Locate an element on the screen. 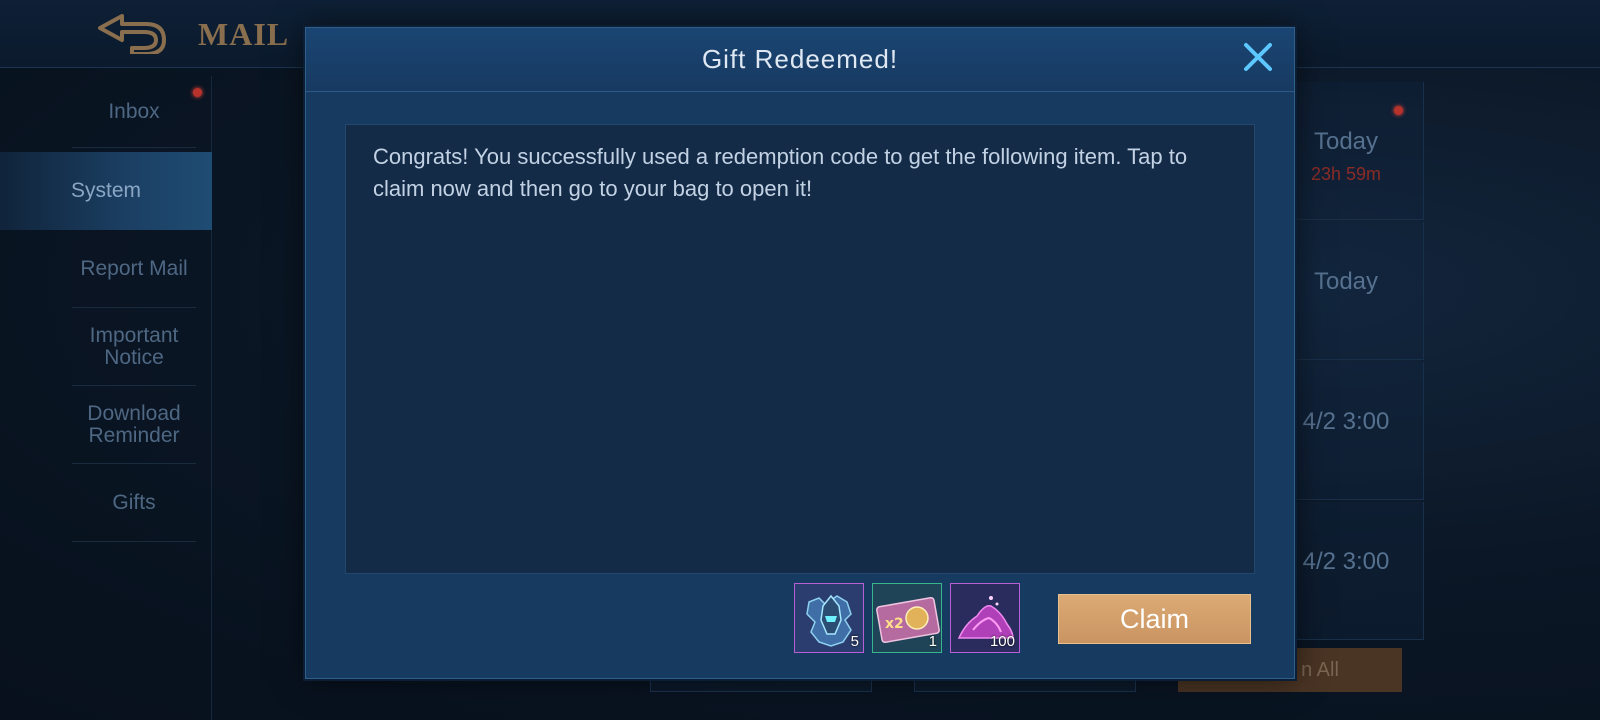 Image resolution: width=1600 pixels, height=720 pixels. close-button is located at coordinates (1258, 57).